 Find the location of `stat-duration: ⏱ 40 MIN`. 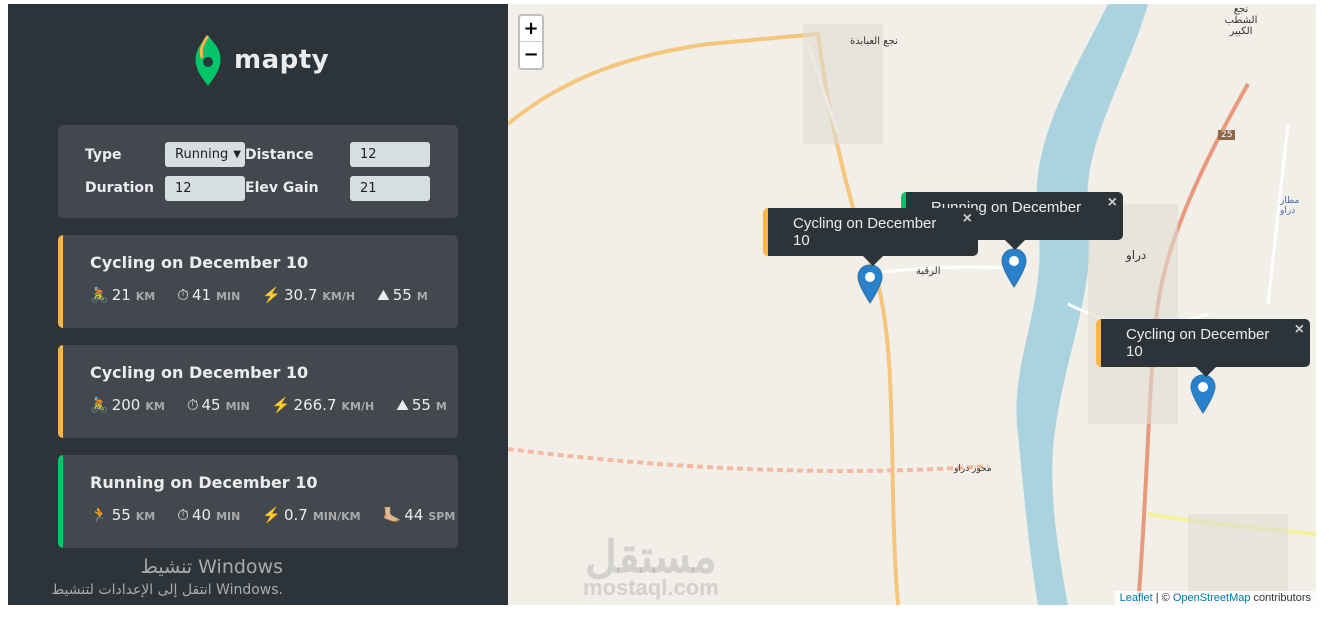

stat-duration: ⏱ 40 MIN is located at coordinates (208, 515).